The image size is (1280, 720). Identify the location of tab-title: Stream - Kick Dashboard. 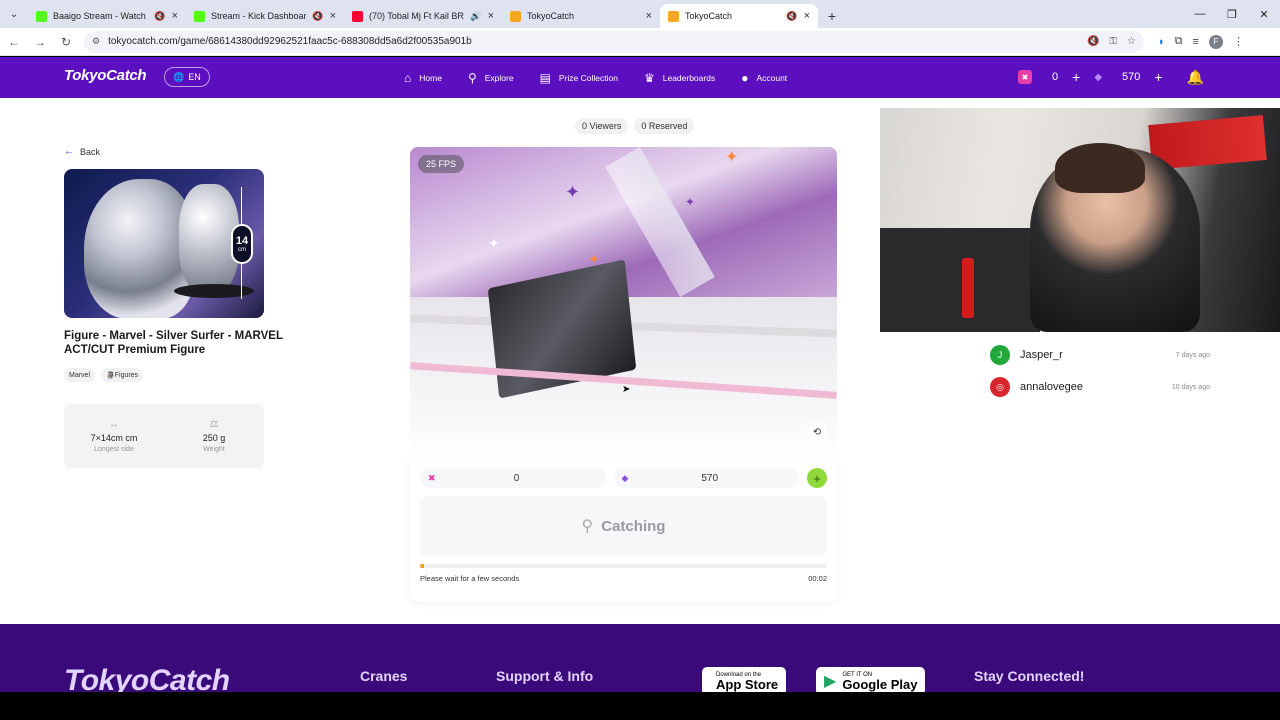
(259, 16).